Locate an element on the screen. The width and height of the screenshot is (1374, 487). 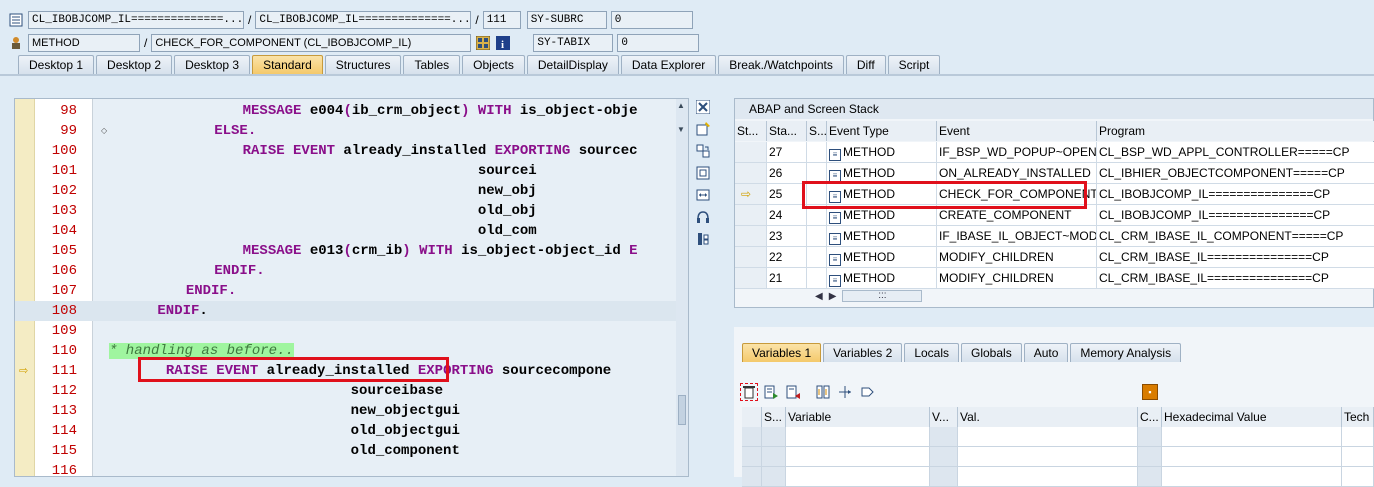
program-cell: CL_IBHIER_OBJECTCOMPONENT=====CP is located at coordinates (1235, 173).